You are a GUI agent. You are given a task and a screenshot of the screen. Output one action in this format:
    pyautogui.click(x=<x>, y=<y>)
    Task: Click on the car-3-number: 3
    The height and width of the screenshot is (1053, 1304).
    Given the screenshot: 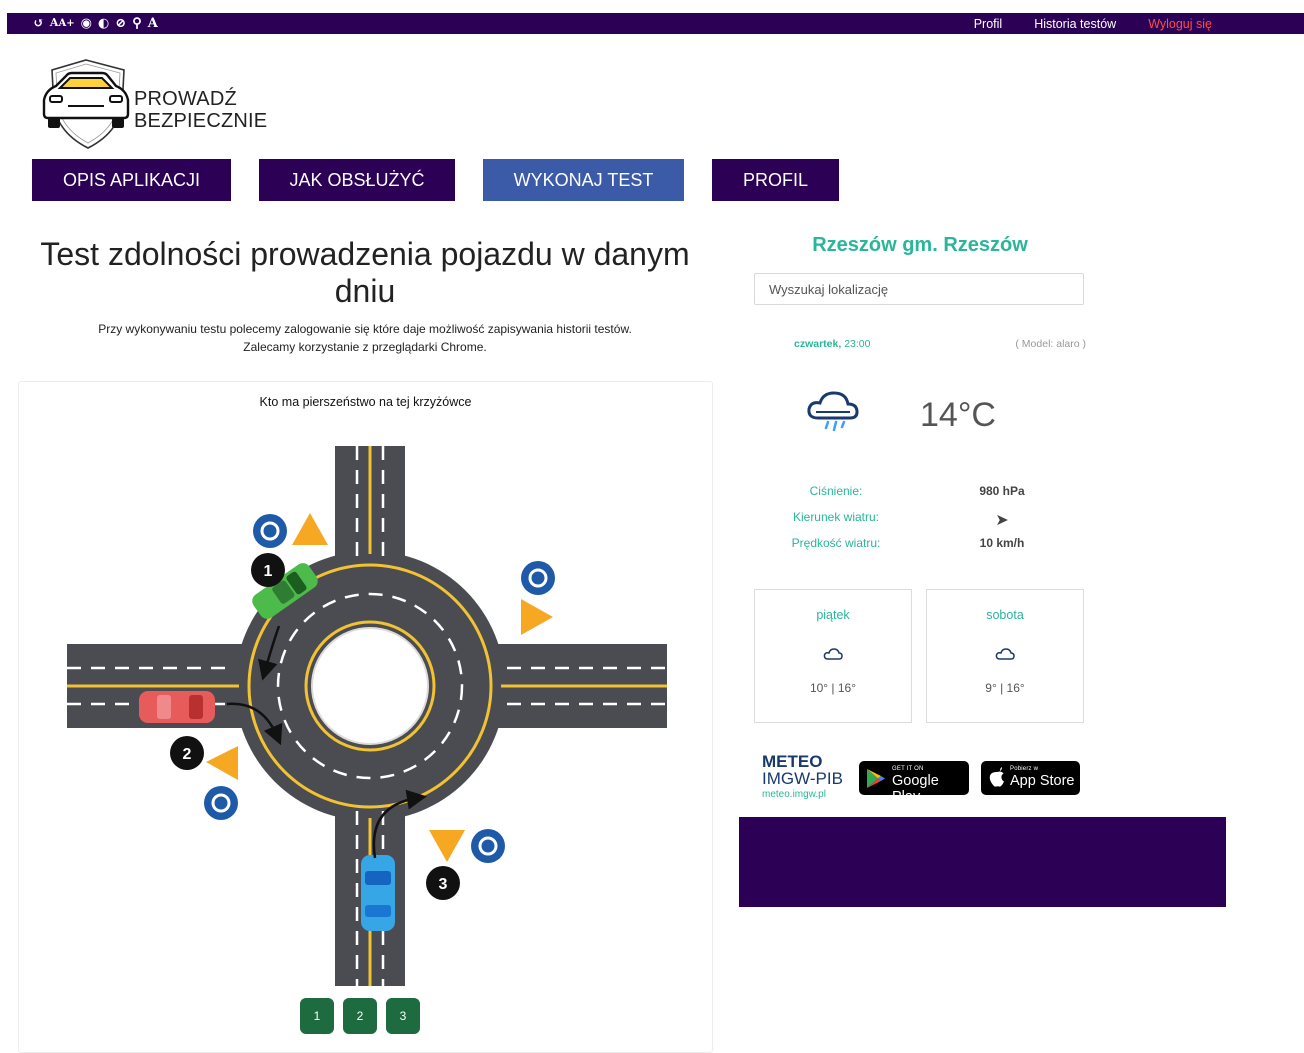 What is the action you would take?
    pyautogui.click(x=443, y=884)
    